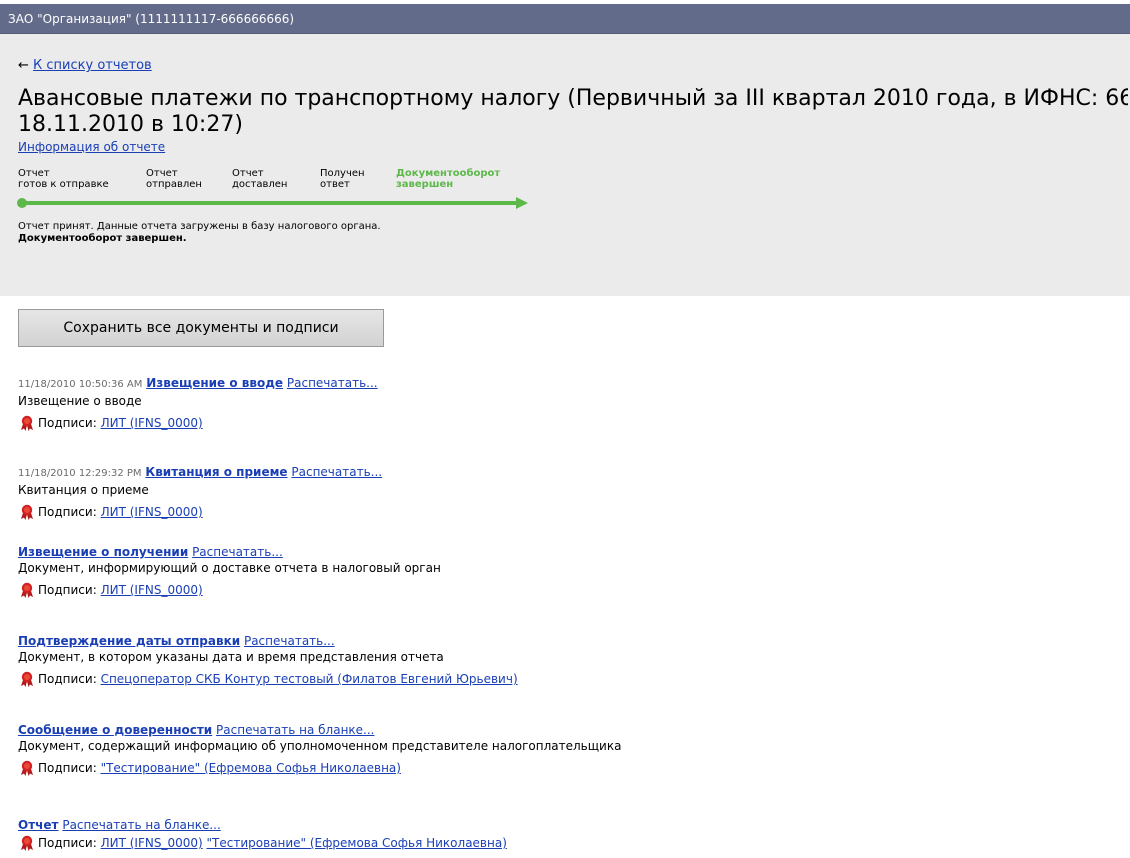 Image resolution: width=1130 pixels, height=858 pixels. Describe the element at coordinates (83, 490) in the screenshot. I see `document-description: Квитанция о приеме` at that location.